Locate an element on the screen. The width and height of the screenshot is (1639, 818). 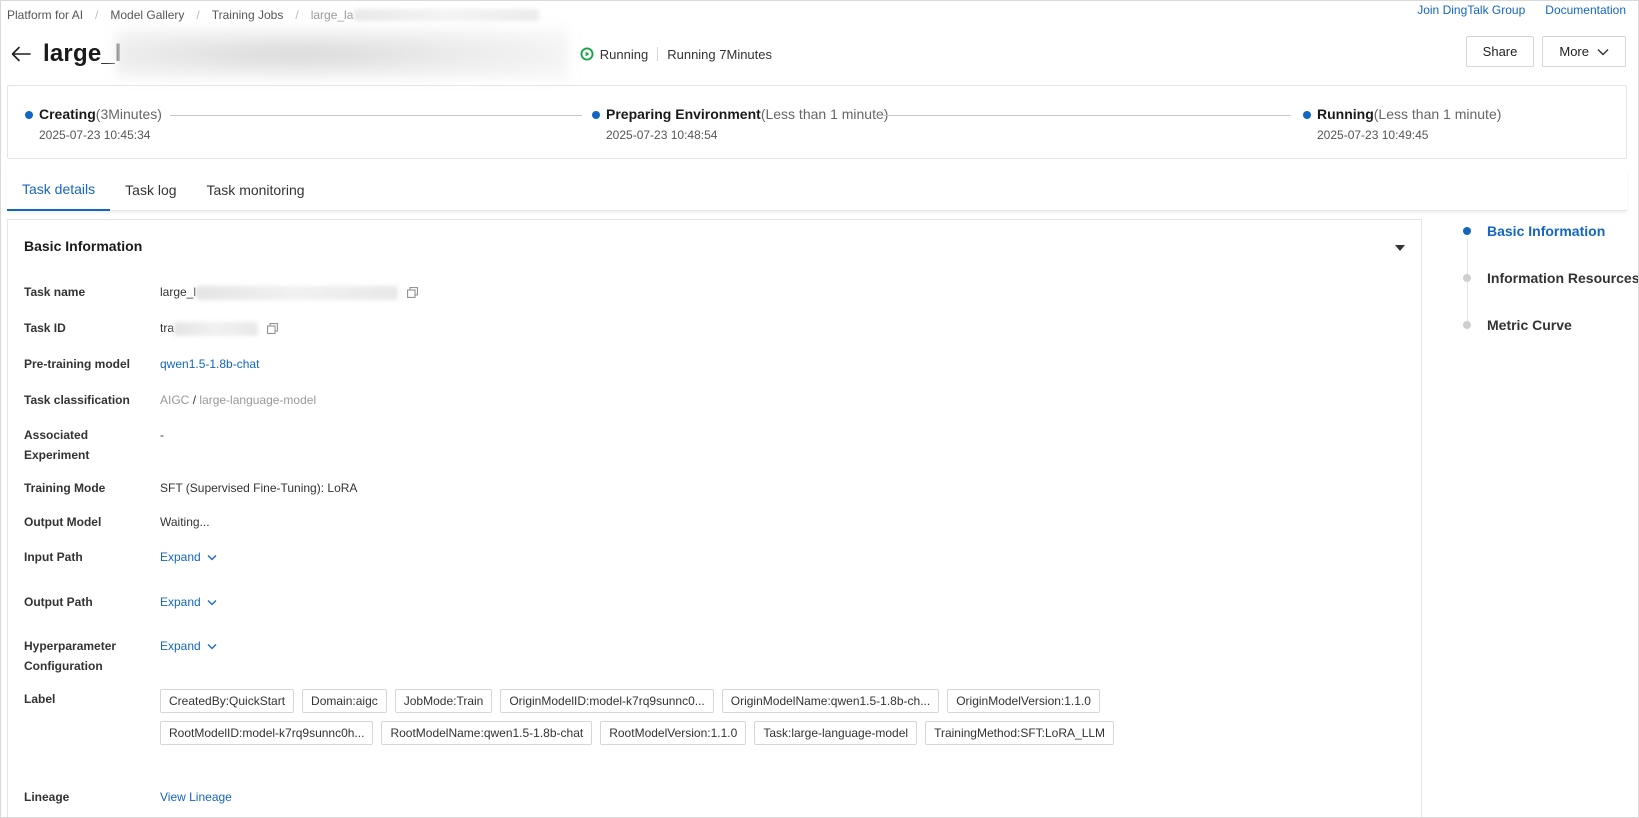
output-path-expand: Expand is located at coordinates (188, 602).